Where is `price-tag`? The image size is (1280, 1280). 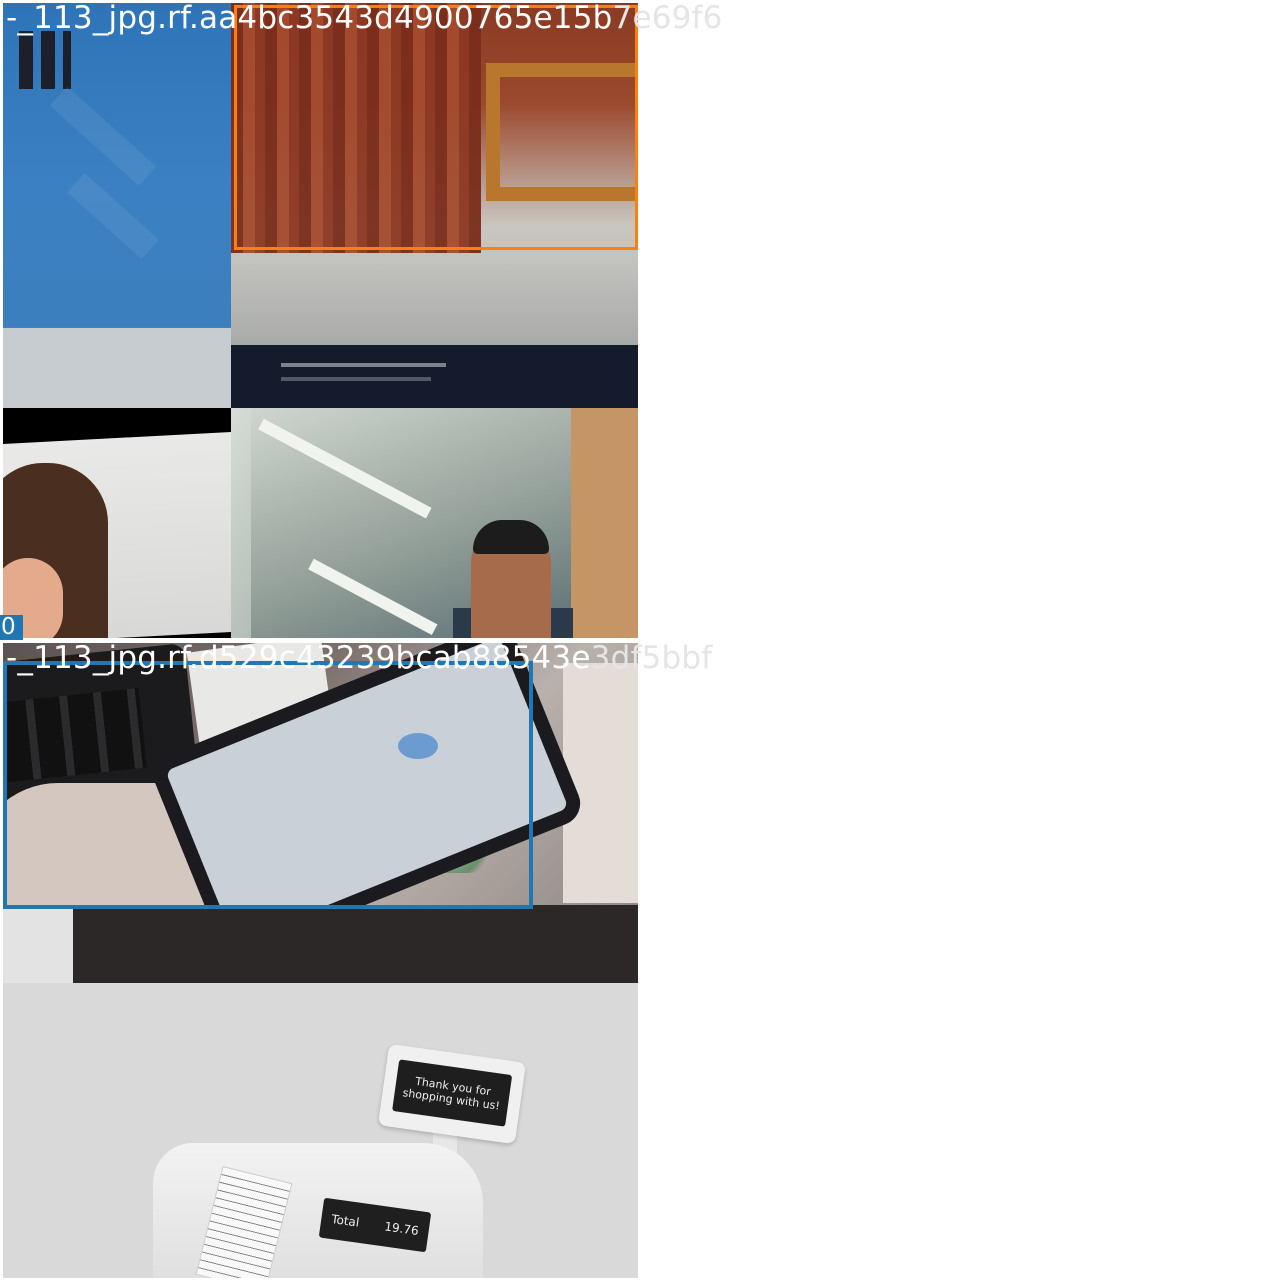
price-tag is located at coordinates (38, 944).